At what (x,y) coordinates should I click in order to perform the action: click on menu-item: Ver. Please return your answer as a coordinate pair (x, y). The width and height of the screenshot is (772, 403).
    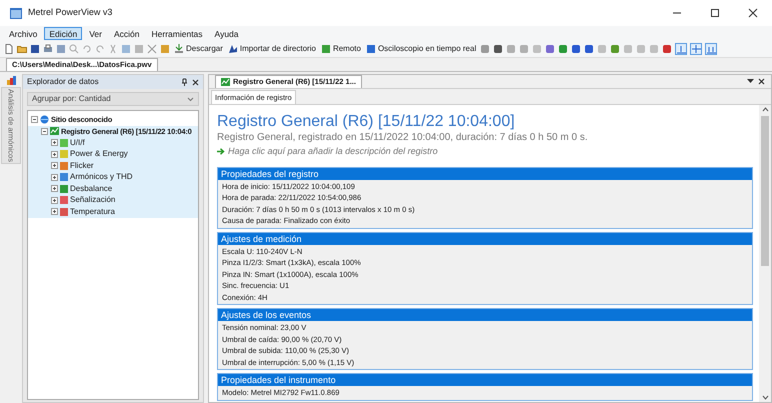
    Looking at the image, I should click on (95, 33).